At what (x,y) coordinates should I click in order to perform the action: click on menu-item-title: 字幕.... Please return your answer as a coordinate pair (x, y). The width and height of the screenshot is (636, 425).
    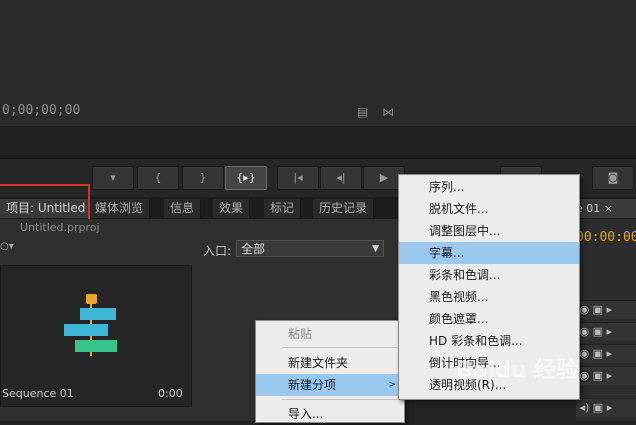
    Looking at the image, I should click on (489, 253).